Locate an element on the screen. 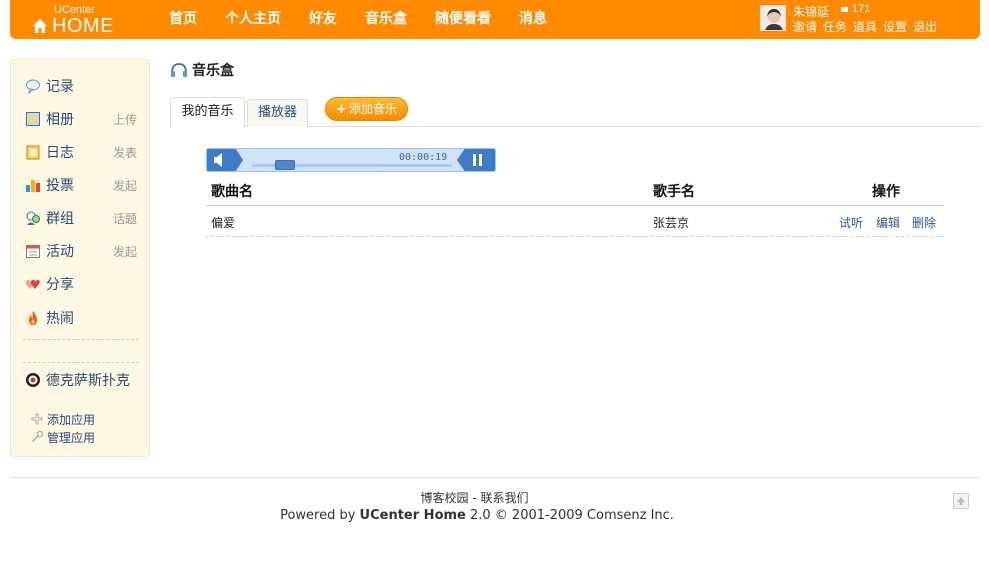  header-song-name: 歌曲名 is located at coordinates (232, 192).